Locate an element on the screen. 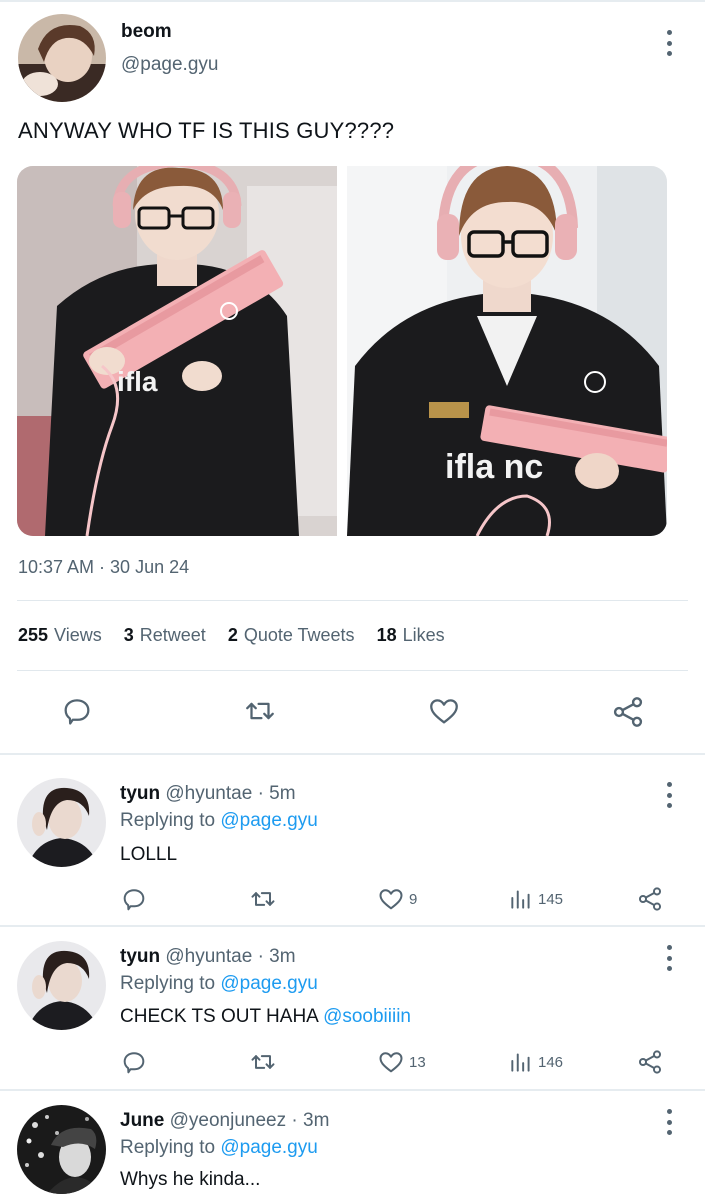  quote-tweets-stat: 2 Quote Tweets is located at coordinates (291, 635).